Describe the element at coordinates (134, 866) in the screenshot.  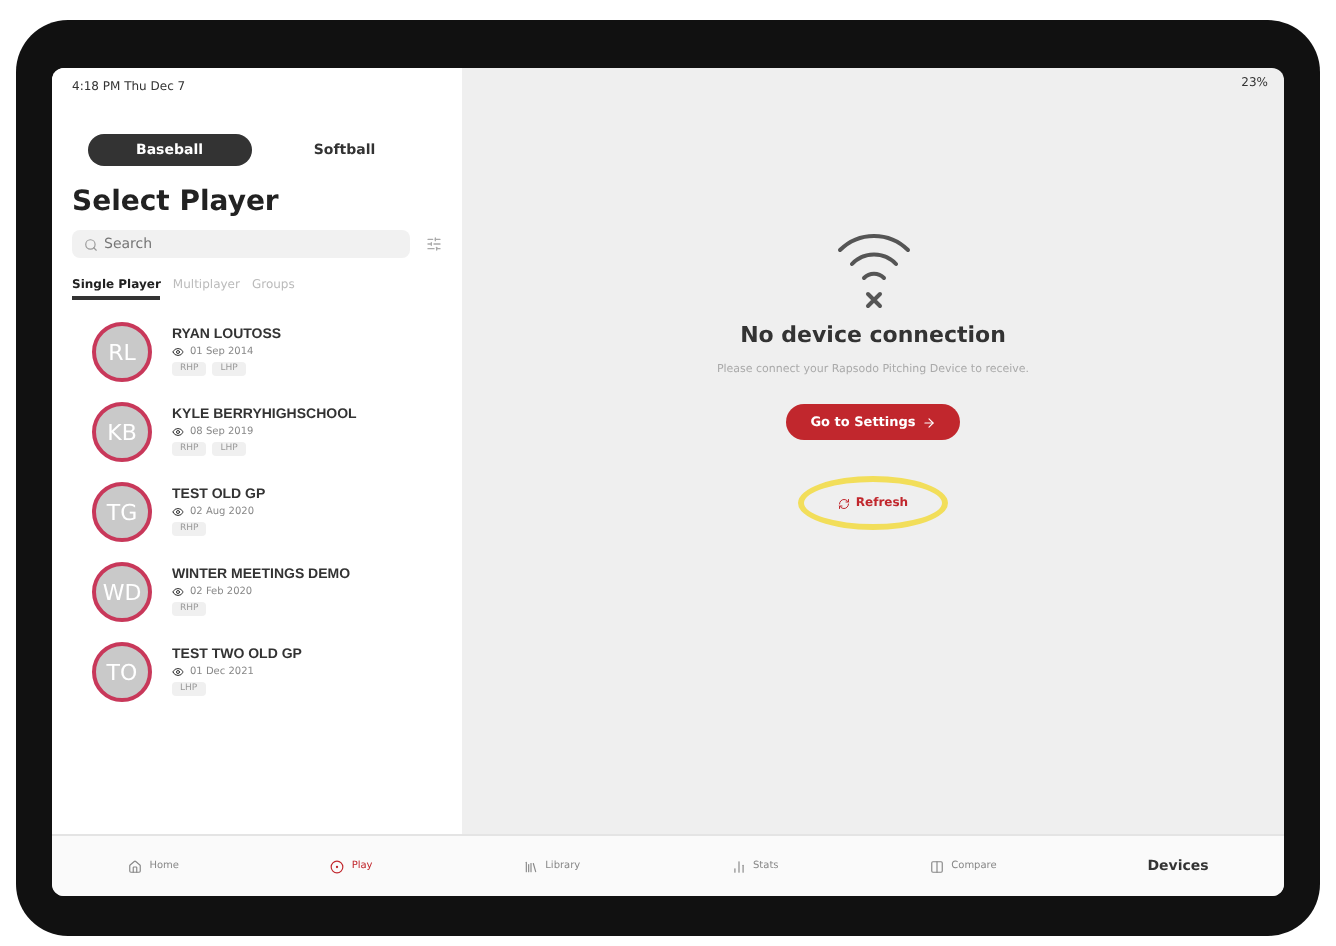
I see `home-icon` at that location.